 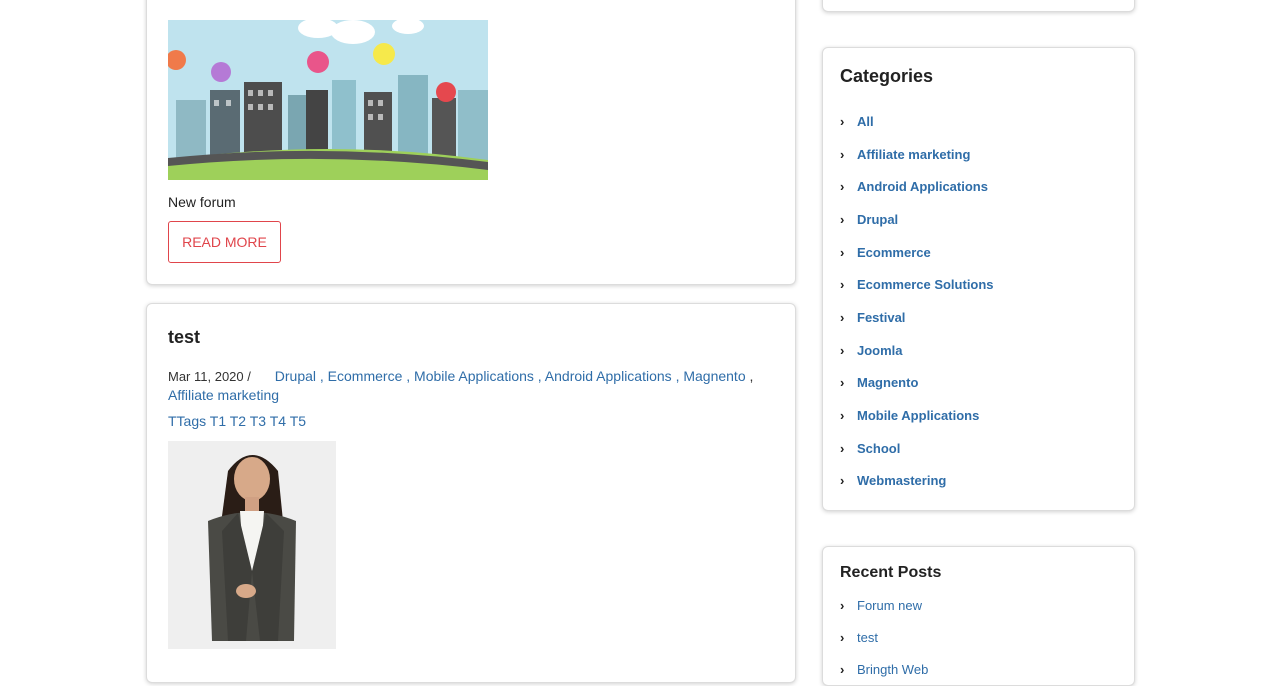 I want to click on sidebar-widget-top, so click(x=978, y=6).